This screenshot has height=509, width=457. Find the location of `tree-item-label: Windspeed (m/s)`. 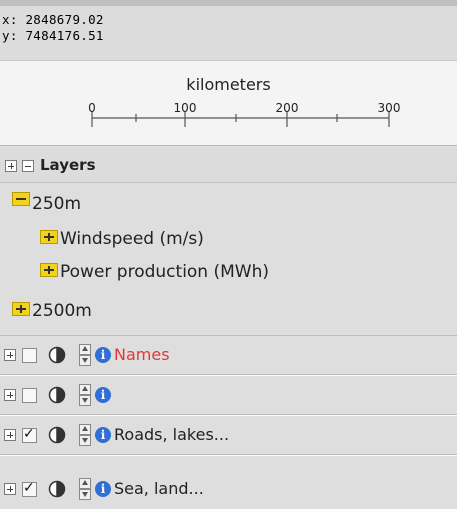

tree-item-label: Windspeed (m/s) is located at coordinates (132, 239).